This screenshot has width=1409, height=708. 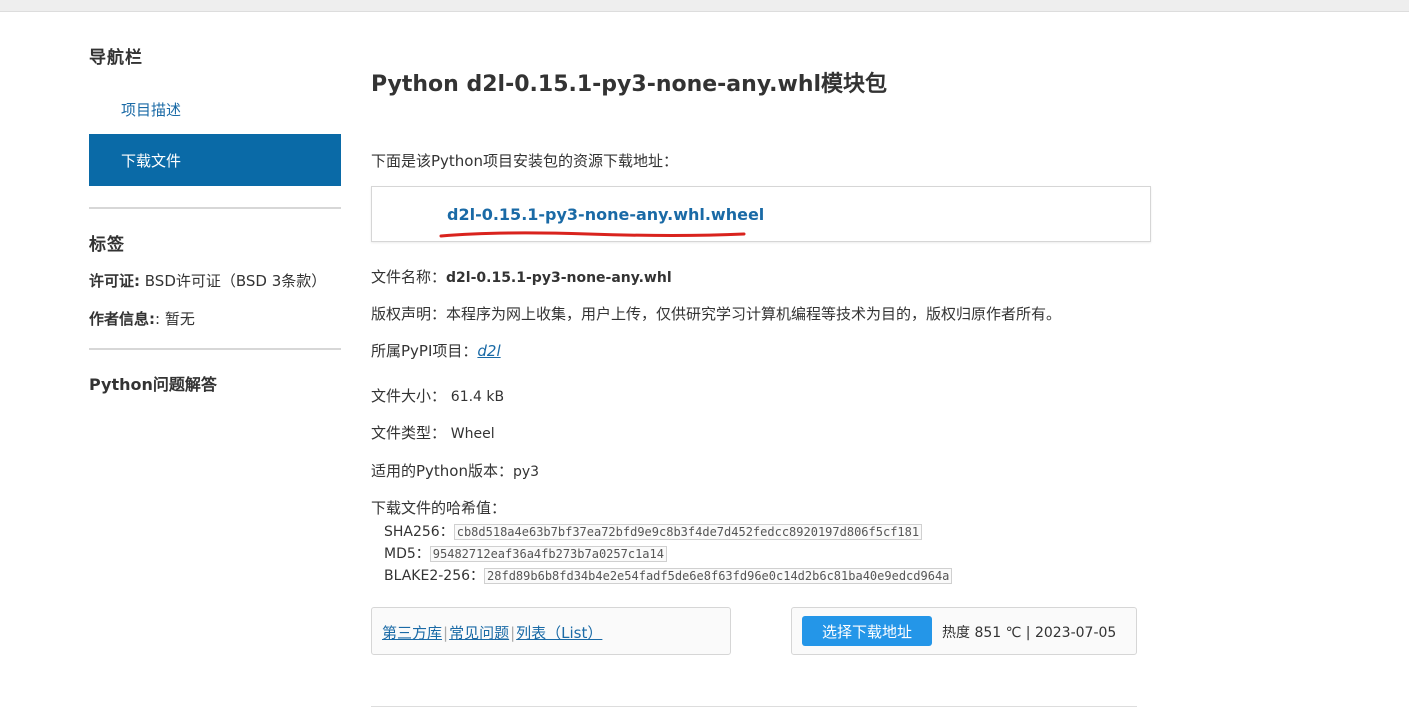 What do you see at coordinates (754, 706) in the screenshot?
I see `content-bottom-divider` at bounding box center [754, 706].